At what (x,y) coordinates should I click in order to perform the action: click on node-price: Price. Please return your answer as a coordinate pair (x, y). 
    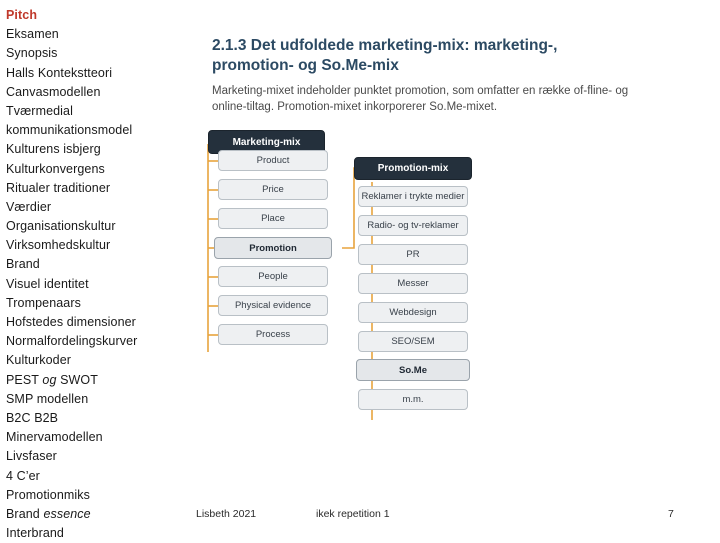
    Looking at the image, I should click on (273, 189).